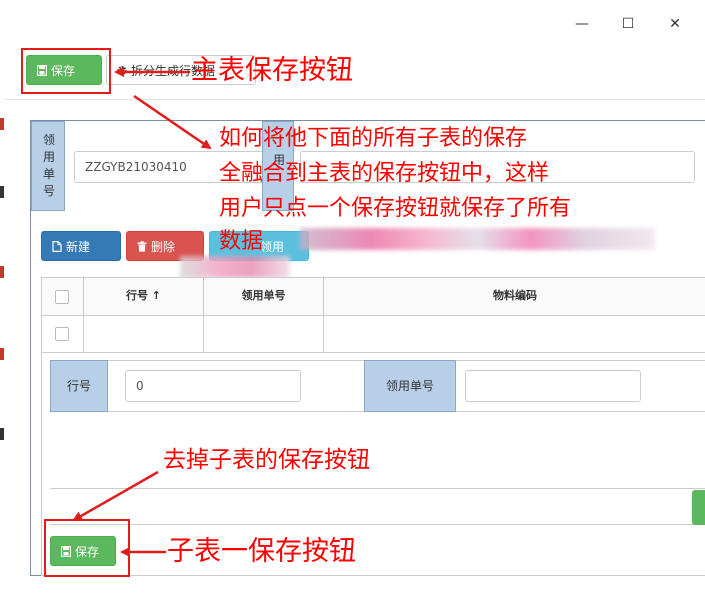 This screenshot has width=705, height=606. Describe the element at coordinates (172, 122) in the screenshot. I see `arrow-to-question` at that location.